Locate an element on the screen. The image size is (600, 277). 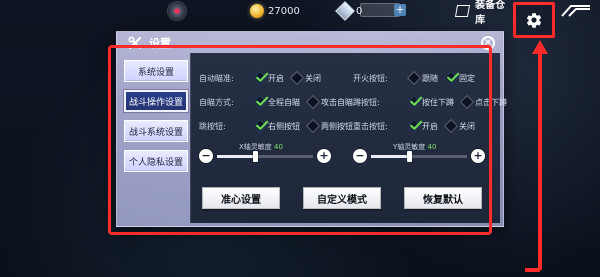
setting-label: 蹲按钮: is located at coordinates (366, 102).